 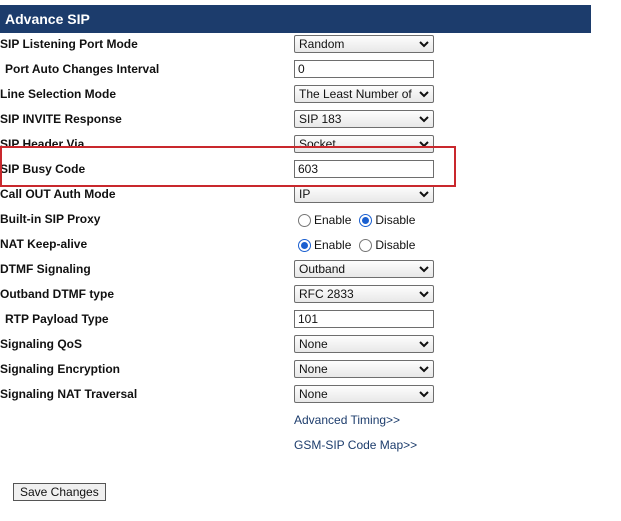 What do you see at coordinates (322, 44) in the screenshot?
I see `select-value: Random` at bounding box center [322, 44].